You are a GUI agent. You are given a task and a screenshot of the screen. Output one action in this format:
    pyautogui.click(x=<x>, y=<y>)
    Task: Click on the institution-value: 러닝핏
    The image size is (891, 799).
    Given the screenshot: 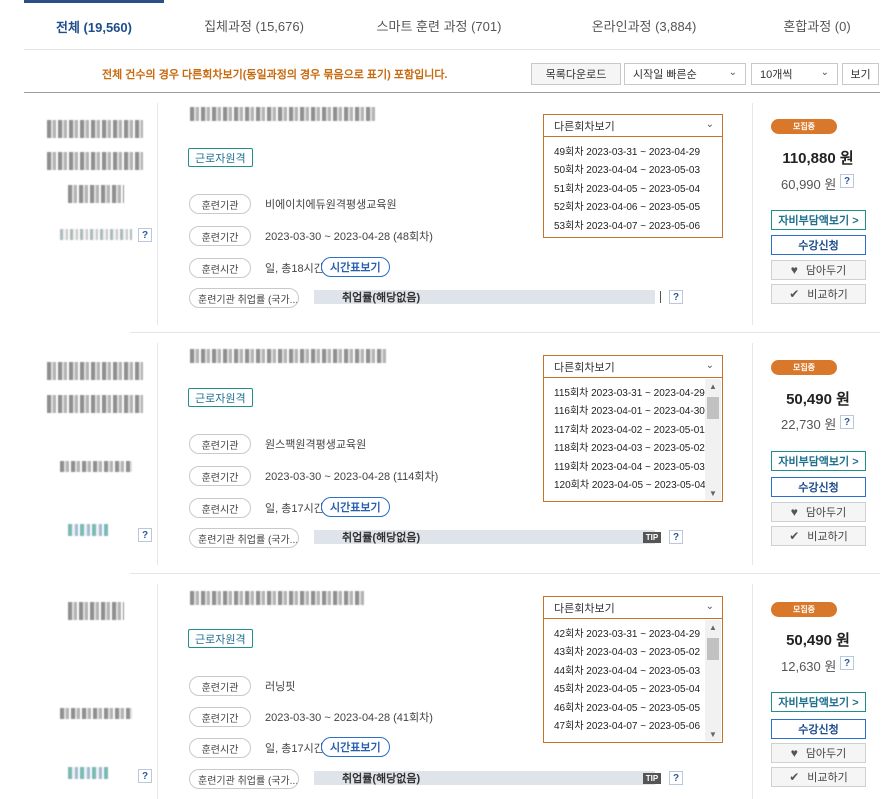 What is the action you would take?
    pyautogui.click(x=280, y=686)
    